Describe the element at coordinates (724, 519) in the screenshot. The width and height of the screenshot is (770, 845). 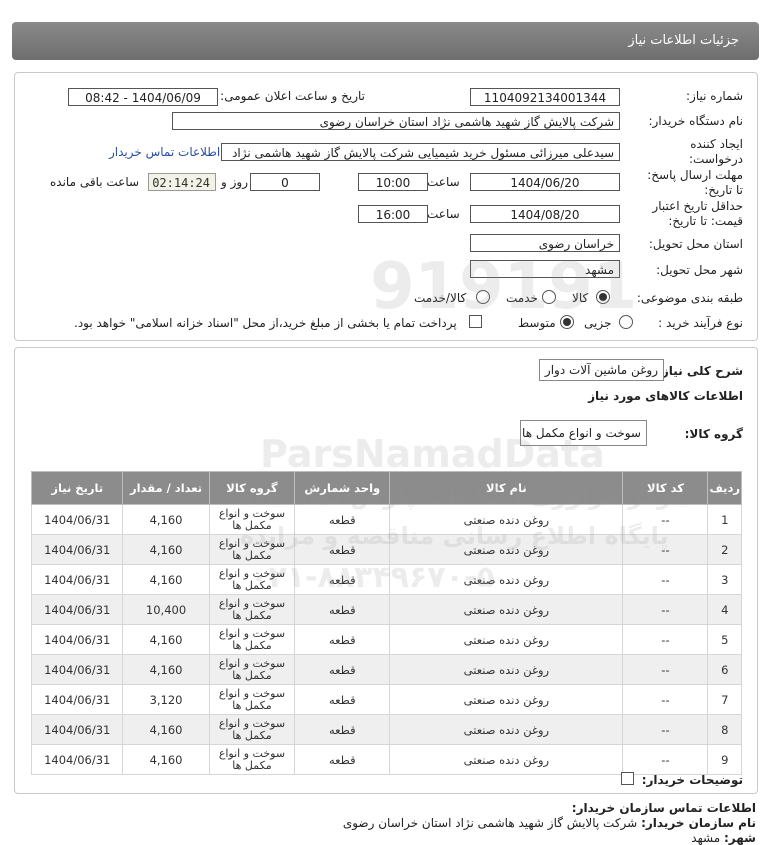
I see `row-index: 1` at that location.